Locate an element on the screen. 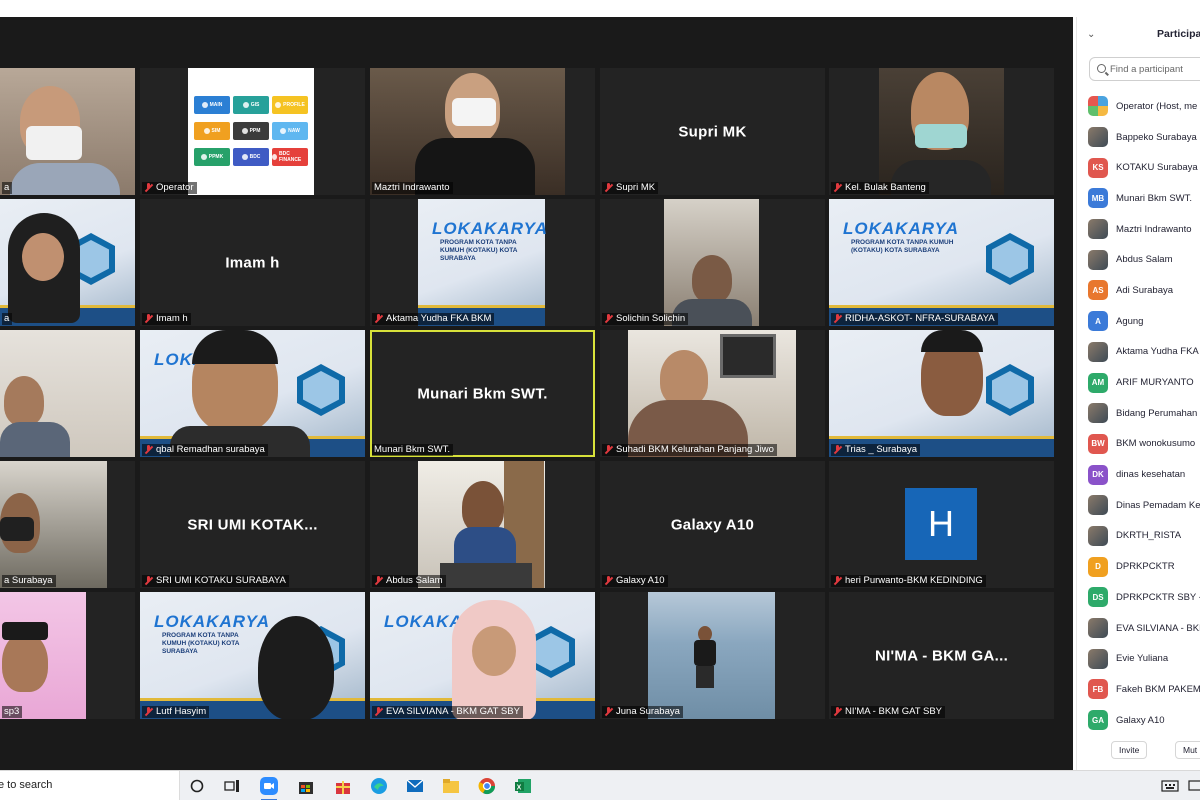 This screenshot has width=1200, height=800. participant-row: Aktama Yudha FKA is located at coordinates (1138, 352).